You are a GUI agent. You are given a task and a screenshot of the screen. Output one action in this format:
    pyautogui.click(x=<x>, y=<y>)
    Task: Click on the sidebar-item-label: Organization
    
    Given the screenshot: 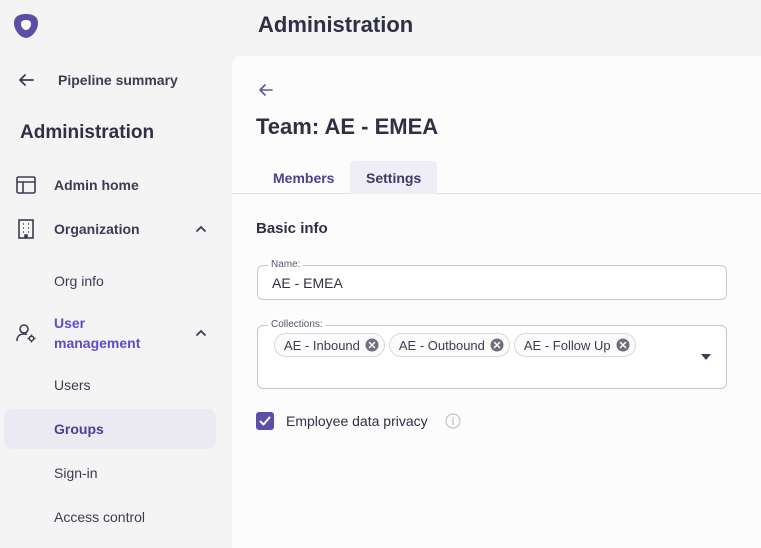 What is the action you would take?
    pyautogui.click(x=97, y=229)
    